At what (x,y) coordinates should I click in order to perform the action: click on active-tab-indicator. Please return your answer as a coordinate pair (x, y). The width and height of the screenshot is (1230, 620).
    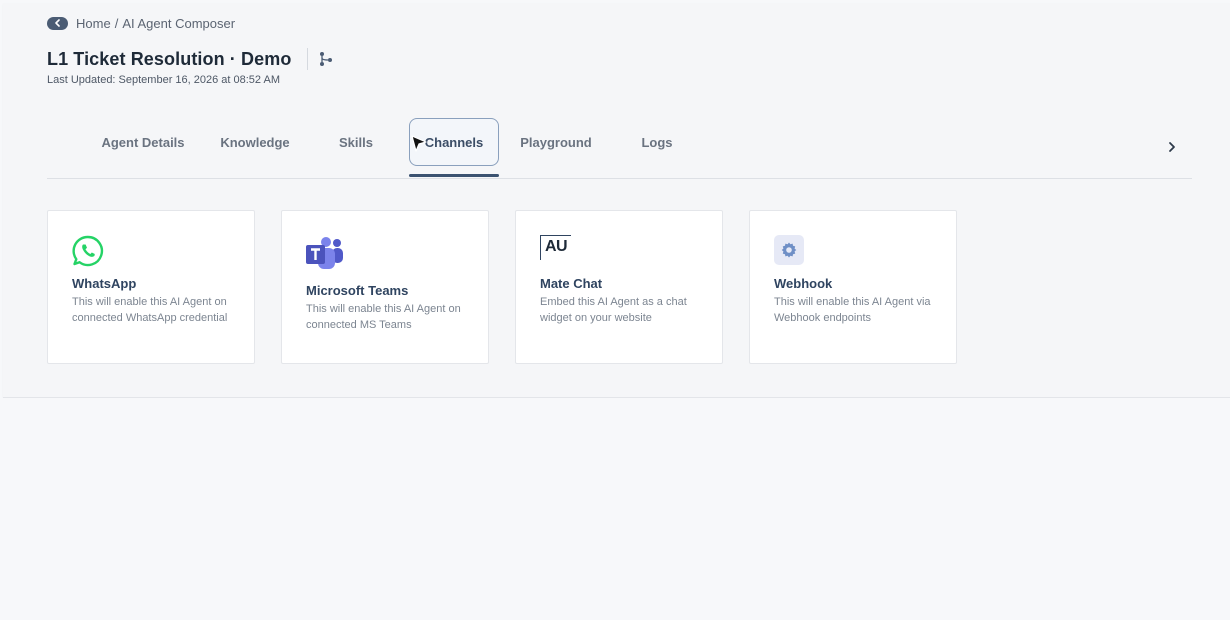
    Looking at the image, I should click on (454, 175).